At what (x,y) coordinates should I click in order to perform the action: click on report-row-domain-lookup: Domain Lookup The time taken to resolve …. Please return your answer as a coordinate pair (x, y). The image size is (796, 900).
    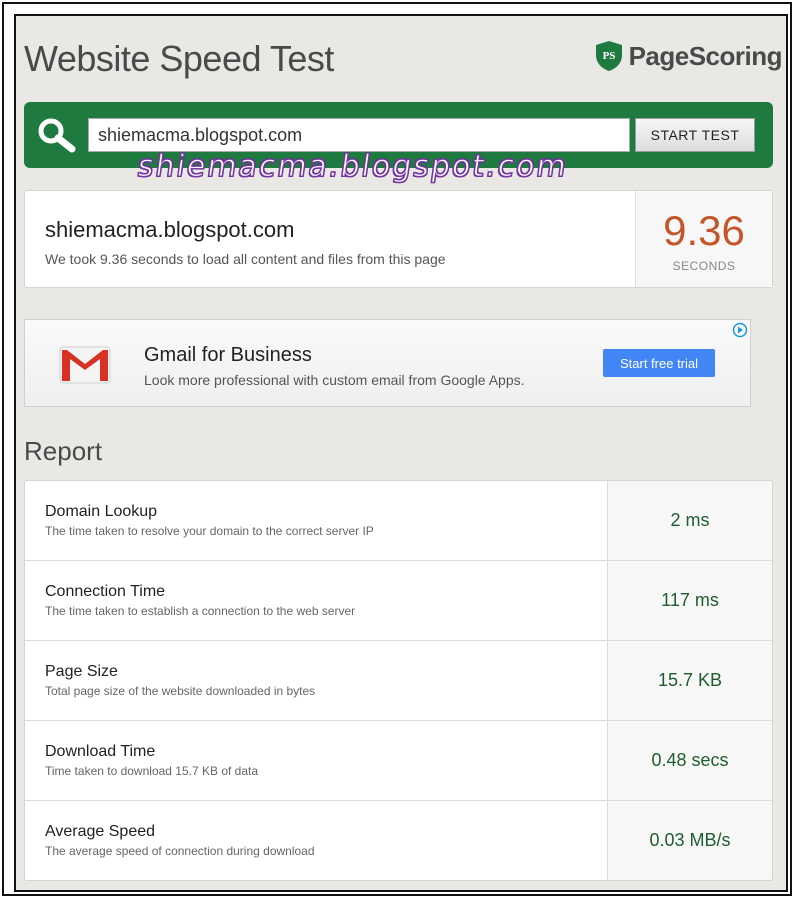
    Looking at the image, I should click on (398, 521).